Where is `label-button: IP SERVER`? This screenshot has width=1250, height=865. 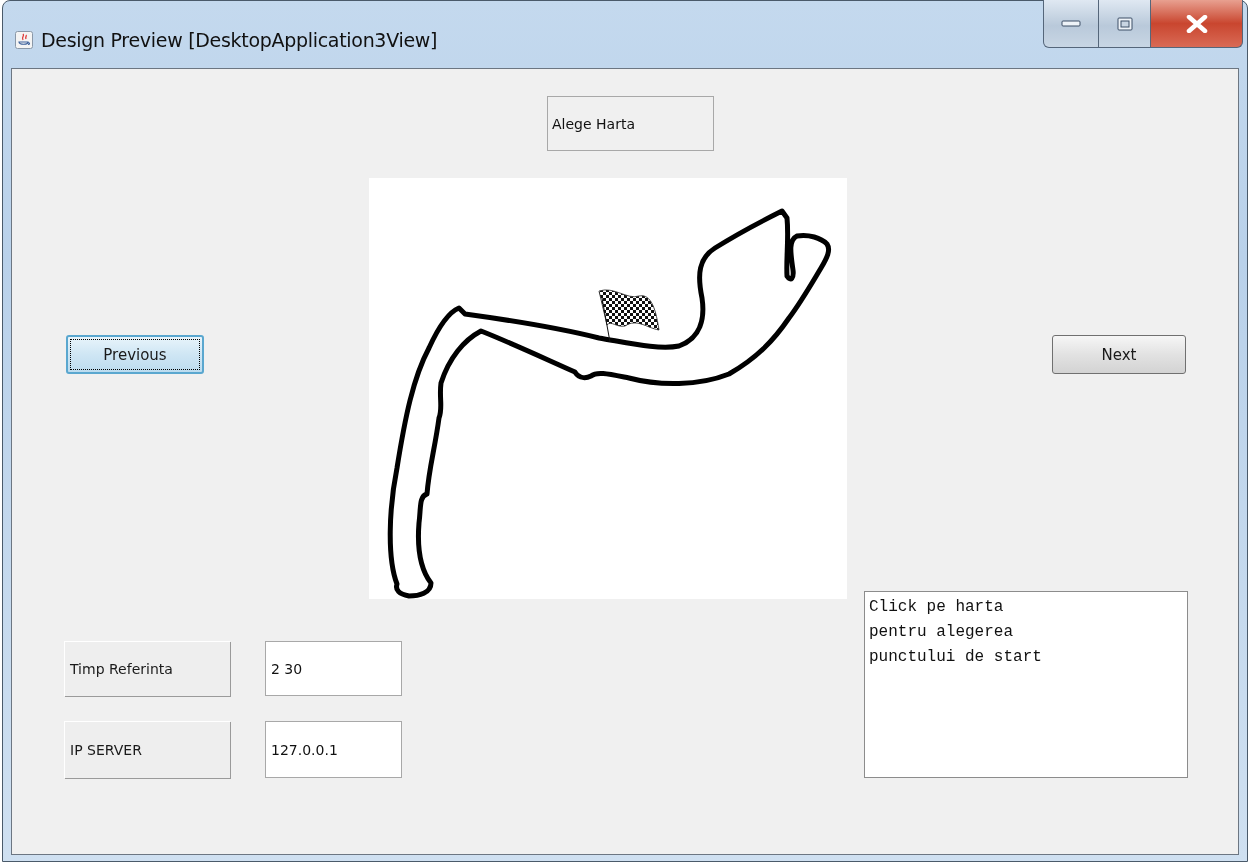 label-button: IP SERVER is located at coordinates (147, 749).